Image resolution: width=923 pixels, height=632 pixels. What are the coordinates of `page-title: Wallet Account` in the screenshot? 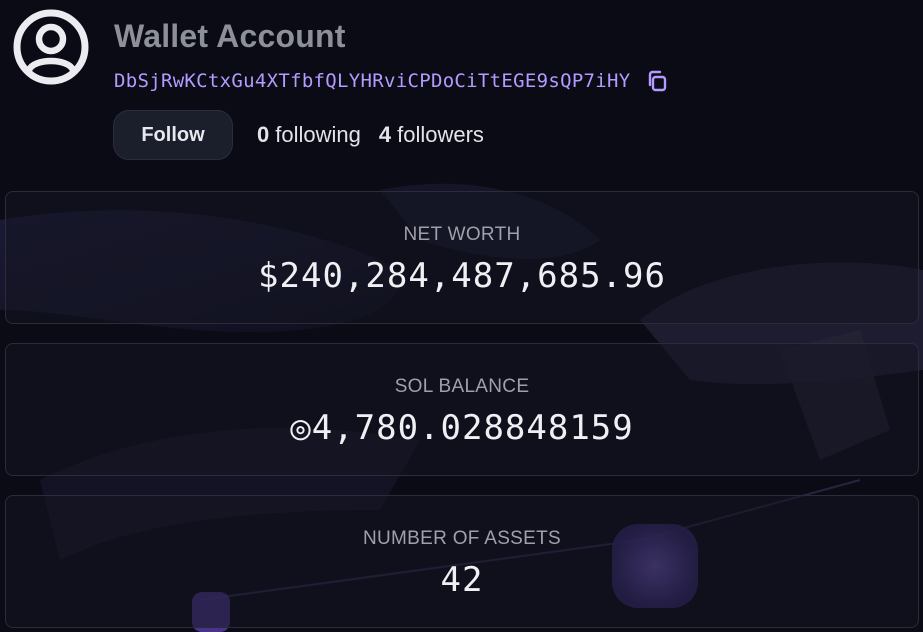 It's located at (230, 36).